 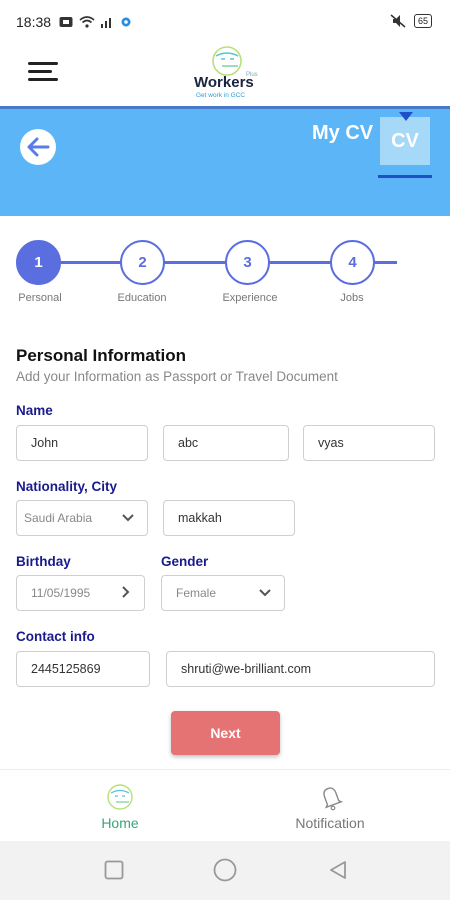 What do you see at coordinates (55, 636) in the screenshot?
I see `contact-info-label: Contact info` at bounding box center [55, 636].